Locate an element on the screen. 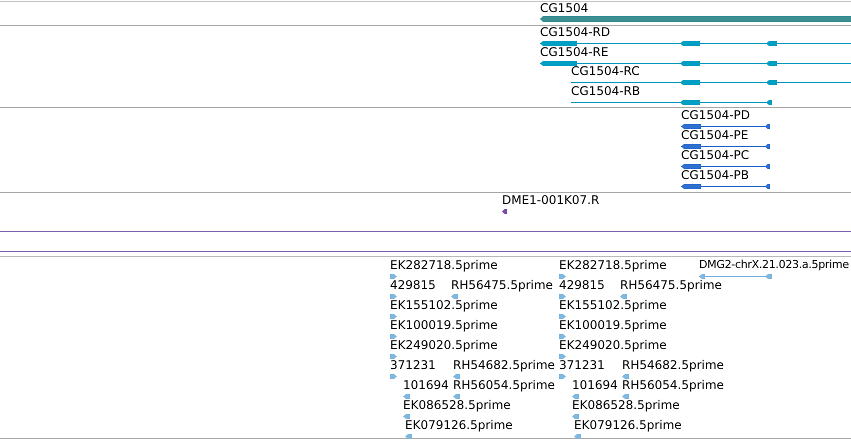  est-label: DMG2-chrX.21.023.a.5prime is located at coordinates (774, 265).